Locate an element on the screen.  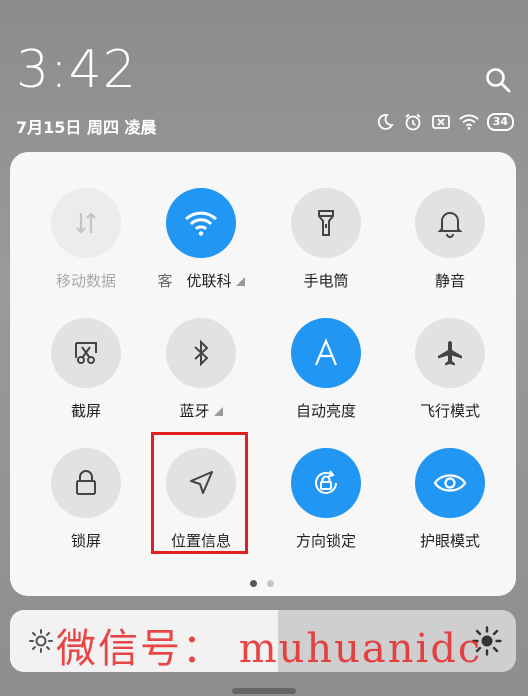
tile-screenshot: 截屏 is located at coordinates (86, 369).